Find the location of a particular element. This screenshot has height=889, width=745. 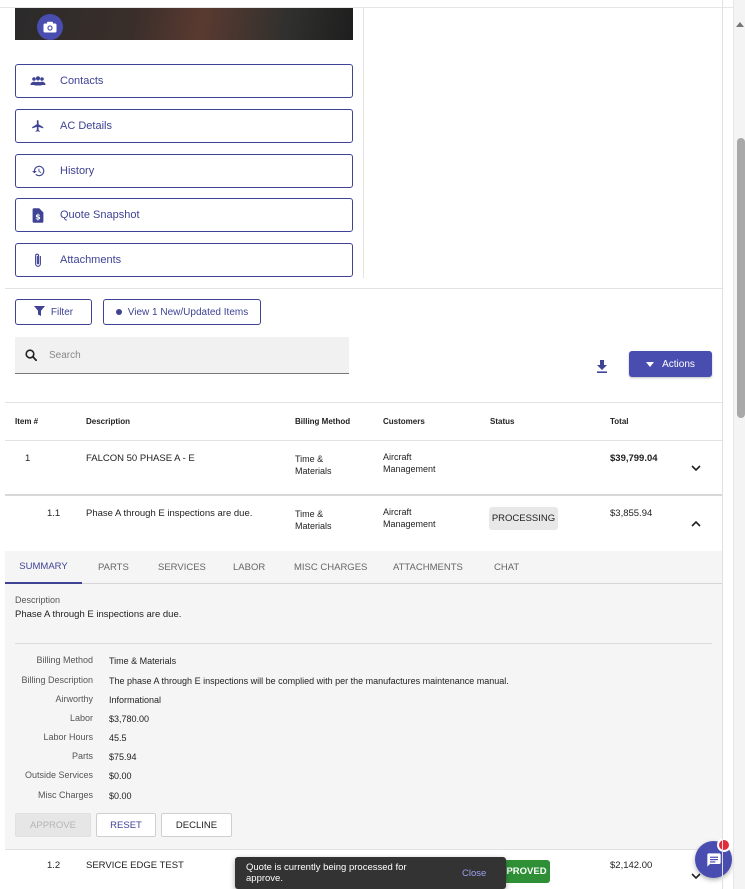

row-description: SERVICE EDGE TEST is located at coordinates (135, 865).